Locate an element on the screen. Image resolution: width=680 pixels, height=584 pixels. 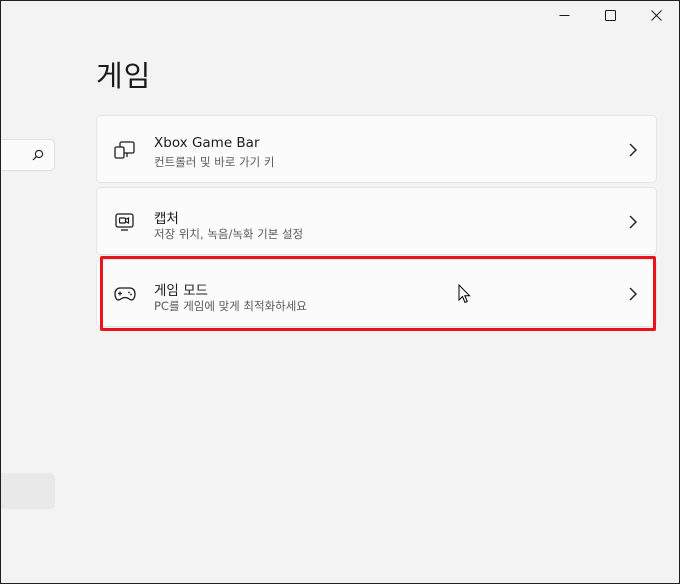
capture-icon is located at coordinates (125, 222).